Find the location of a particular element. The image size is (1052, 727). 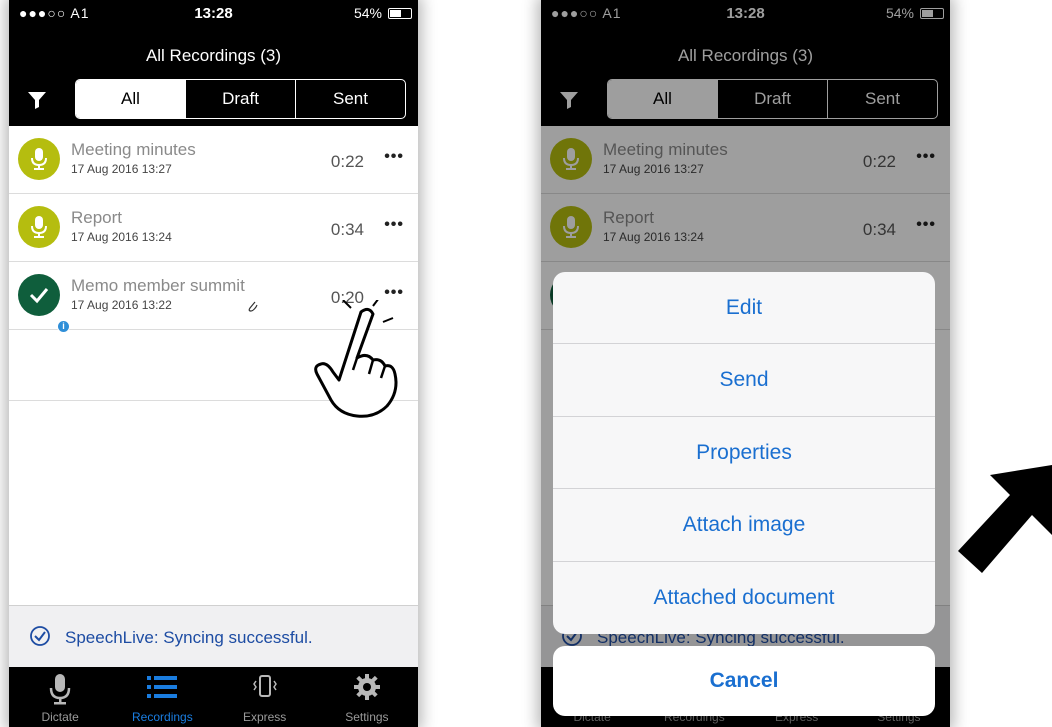

recording-name: Report is located at coordinates (97, 217).